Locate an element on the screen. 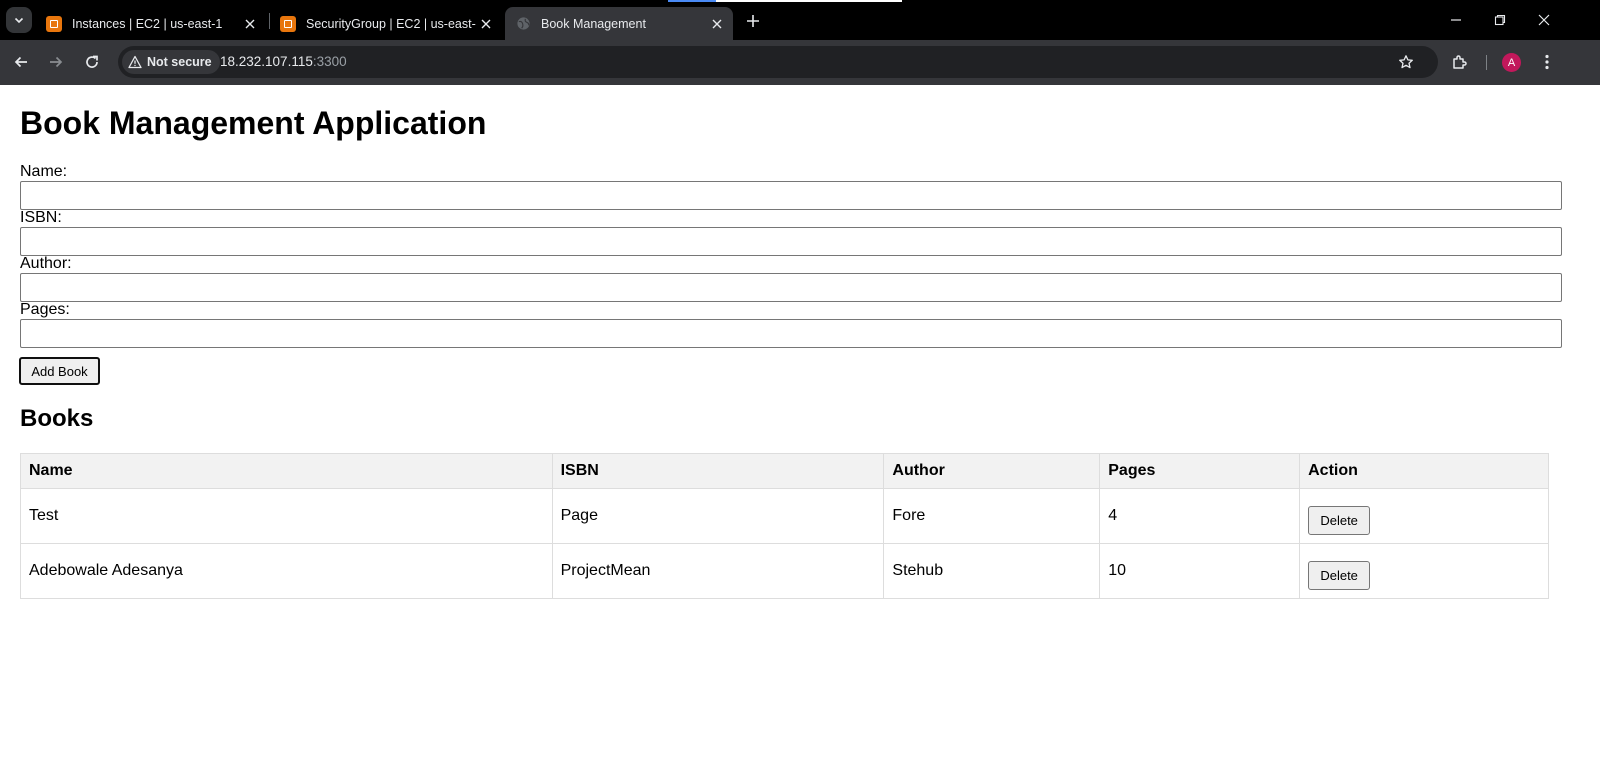  plus-icon is located at coordinates (753, 21).